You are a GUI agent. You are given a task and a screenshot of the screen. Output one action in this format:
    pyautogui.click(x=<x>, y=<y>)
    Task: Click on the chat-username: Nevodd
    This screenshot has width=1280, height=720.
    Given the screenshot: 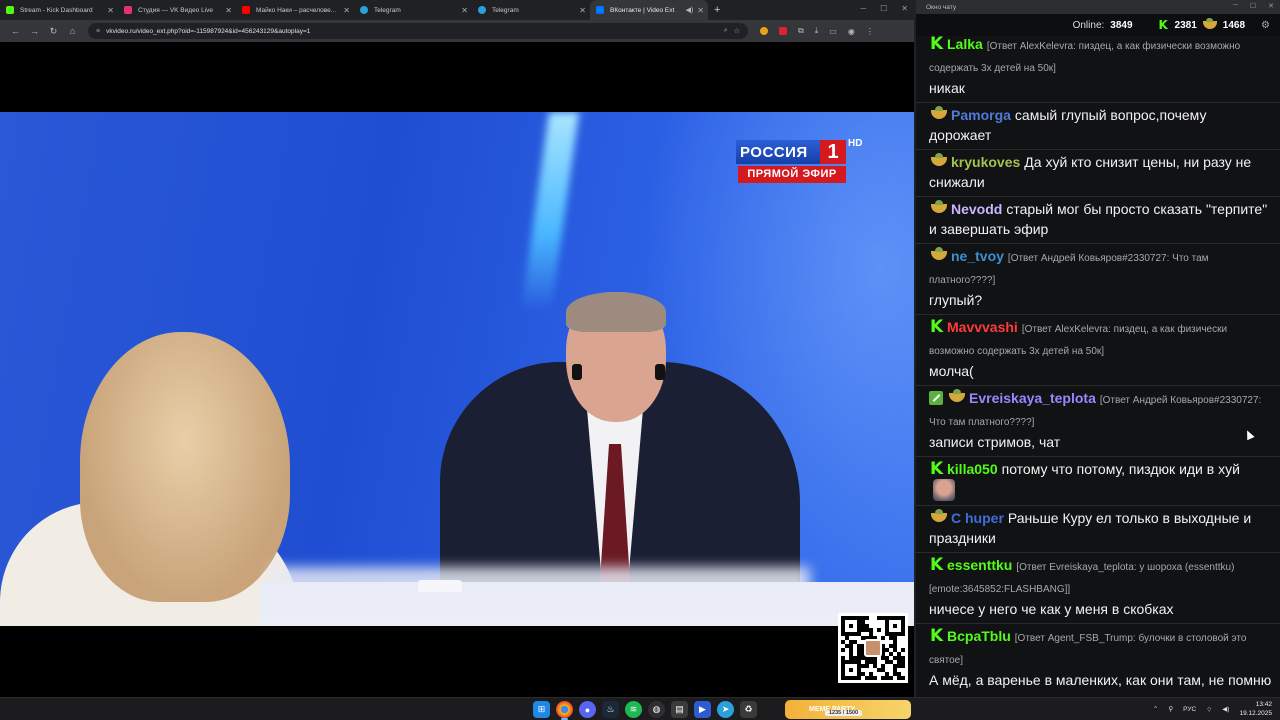 What is the action you would take?
    pyautogui.click(x=976, y=209)
    